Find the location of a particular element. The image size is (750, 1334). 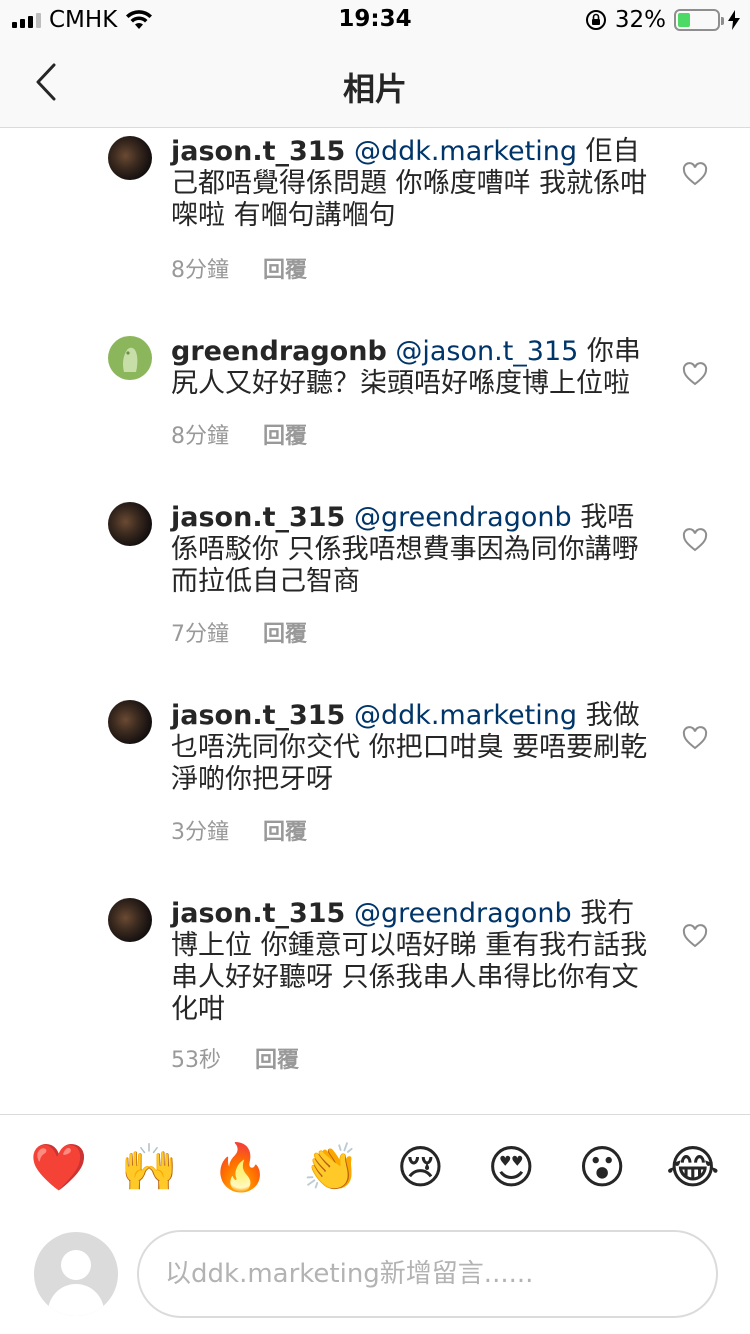

comment-time: 7分鐘 is located at coordinates (200, 634).